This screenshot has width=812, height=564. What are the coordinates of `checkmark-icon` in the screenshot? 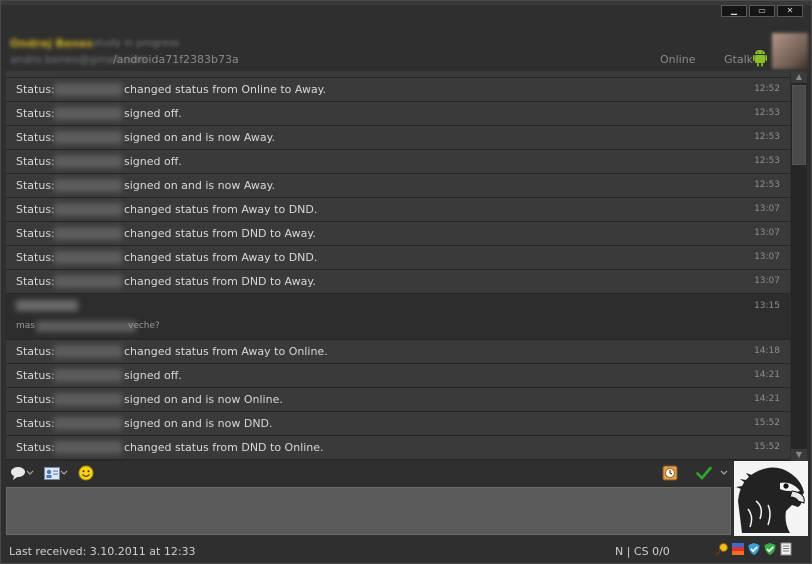 It's located at (704, 473).